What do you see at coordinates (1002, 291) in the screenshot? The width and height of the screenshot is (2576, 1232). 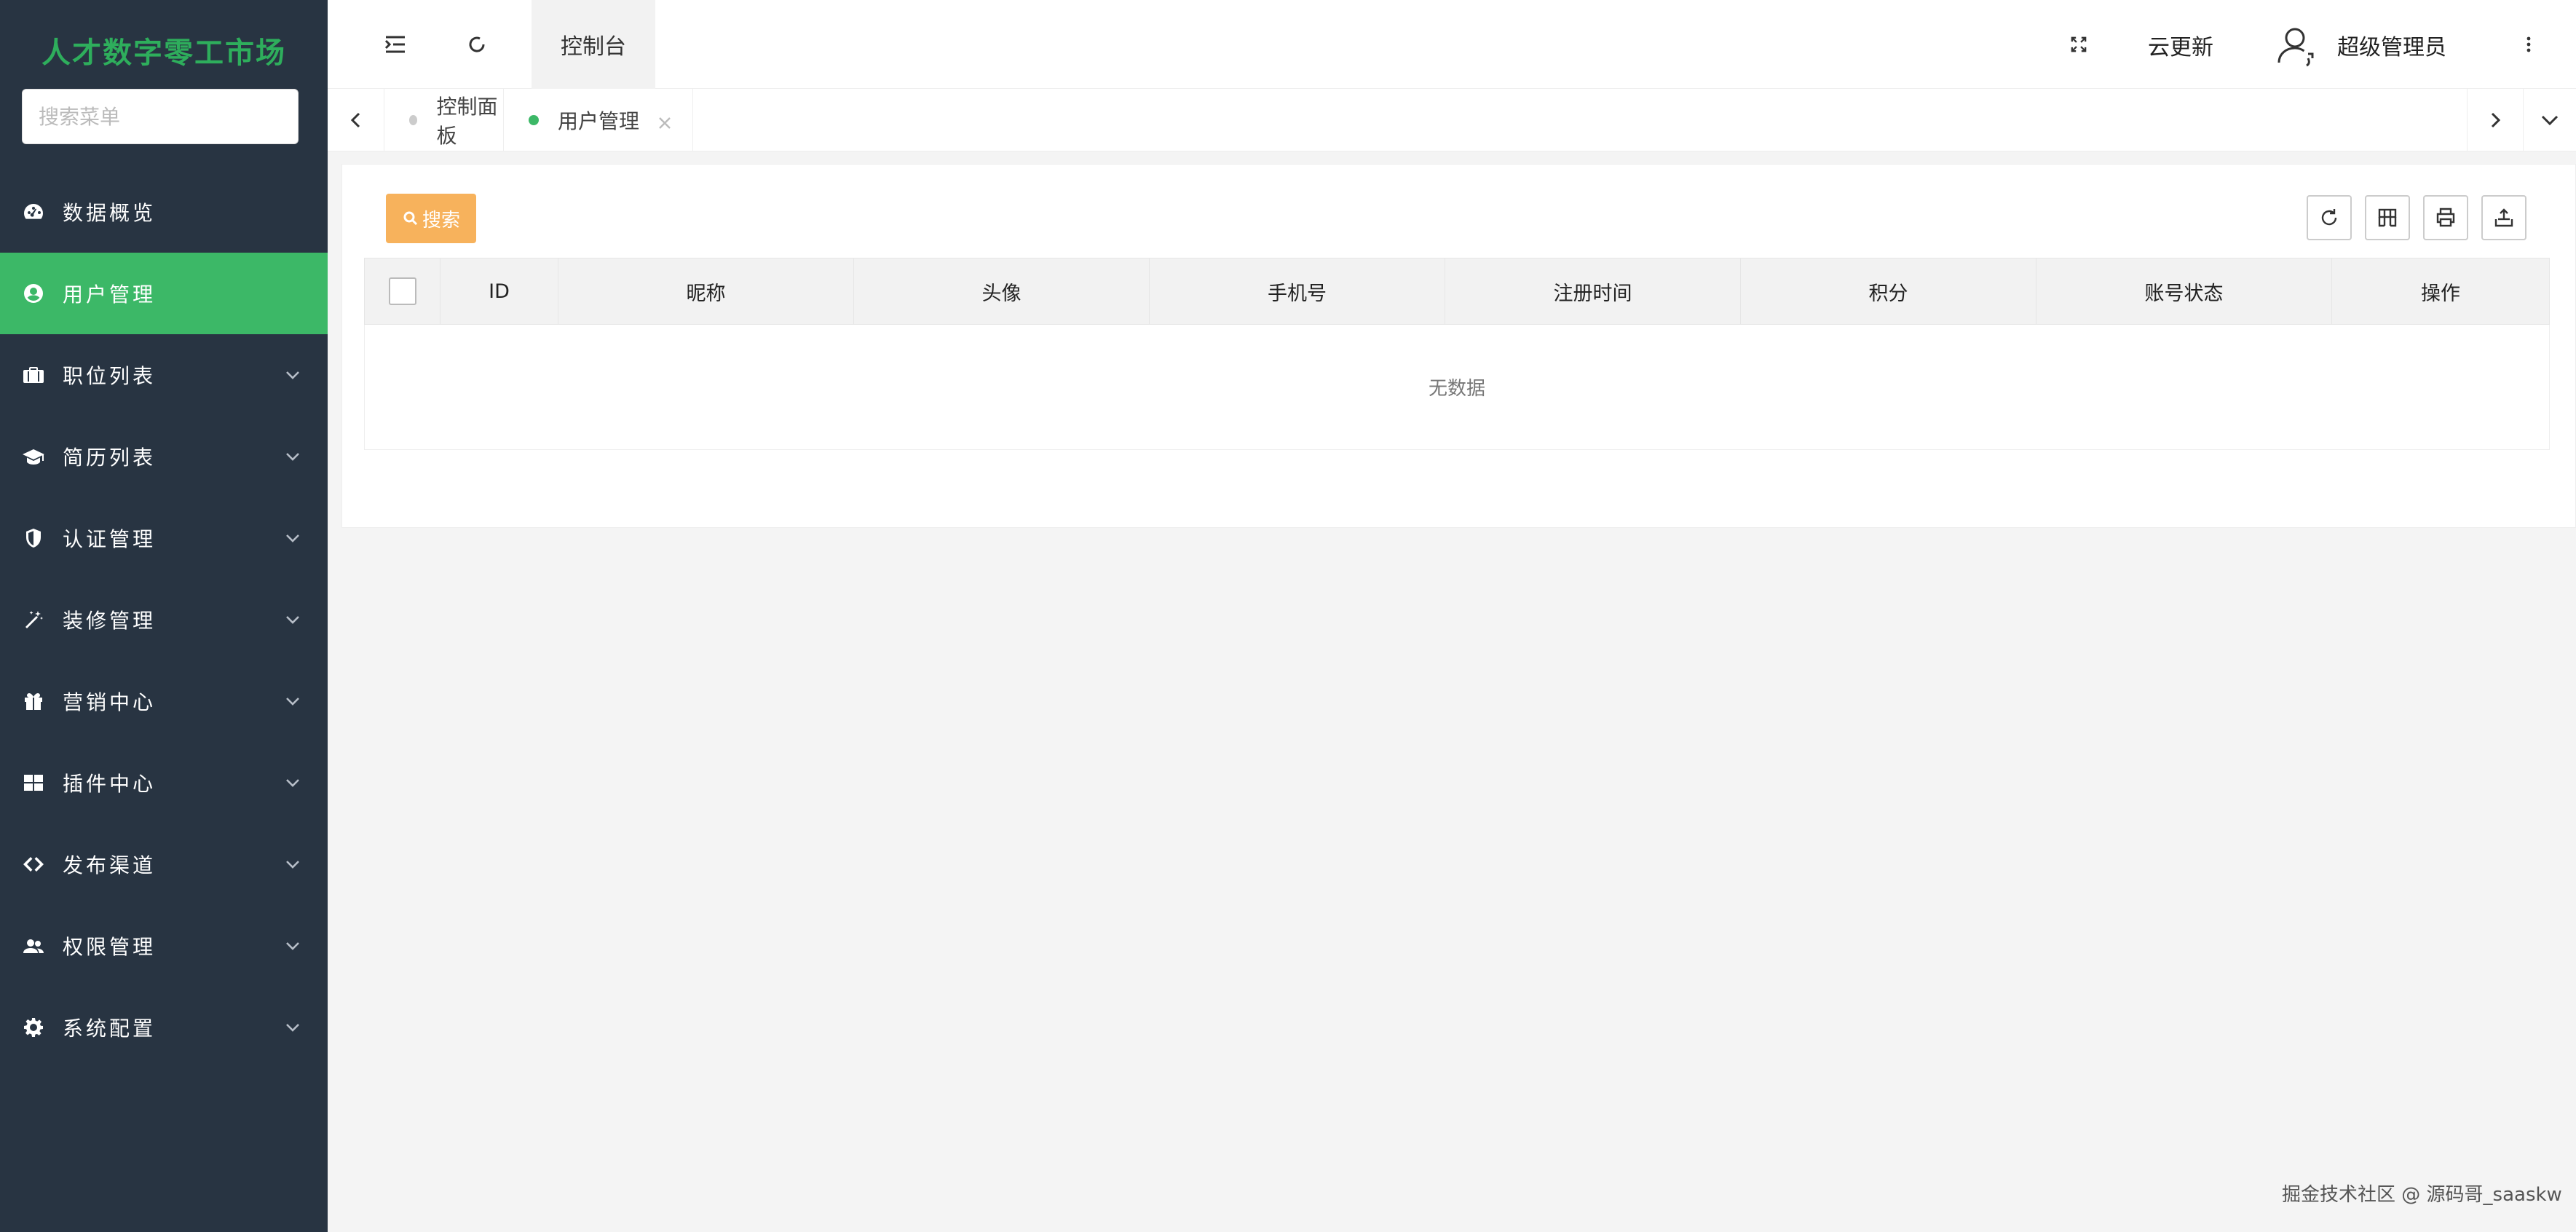 I see `column-header-avatar: 头像` at bounding box center [1002, 291].